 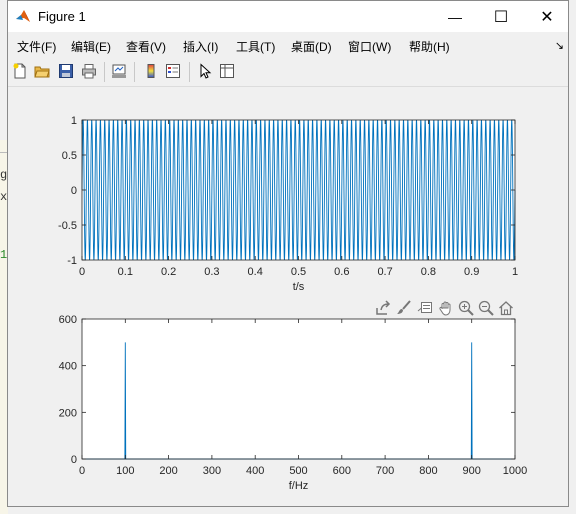 I want to click on y-tick-label: 400, so click(x=68, y=367).